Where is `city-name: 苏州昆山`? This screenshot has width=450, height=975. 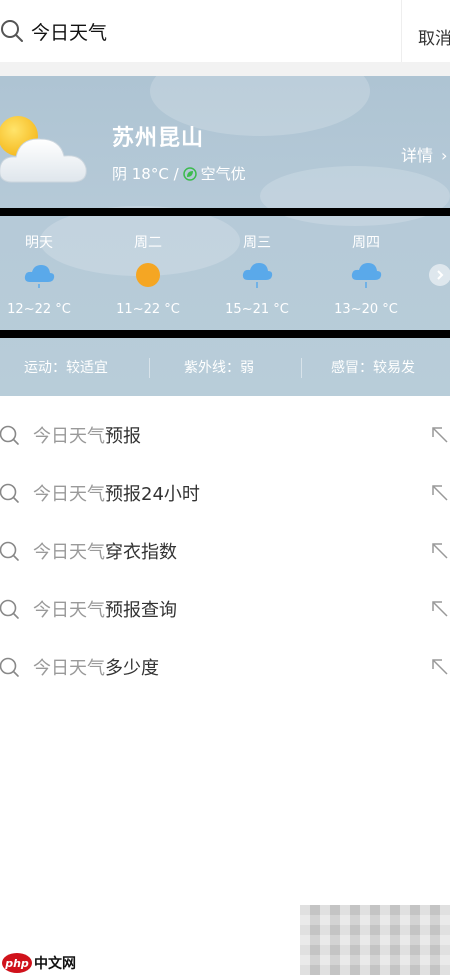
city-name: 苏州昆山 is located at coordinates (158, 138).